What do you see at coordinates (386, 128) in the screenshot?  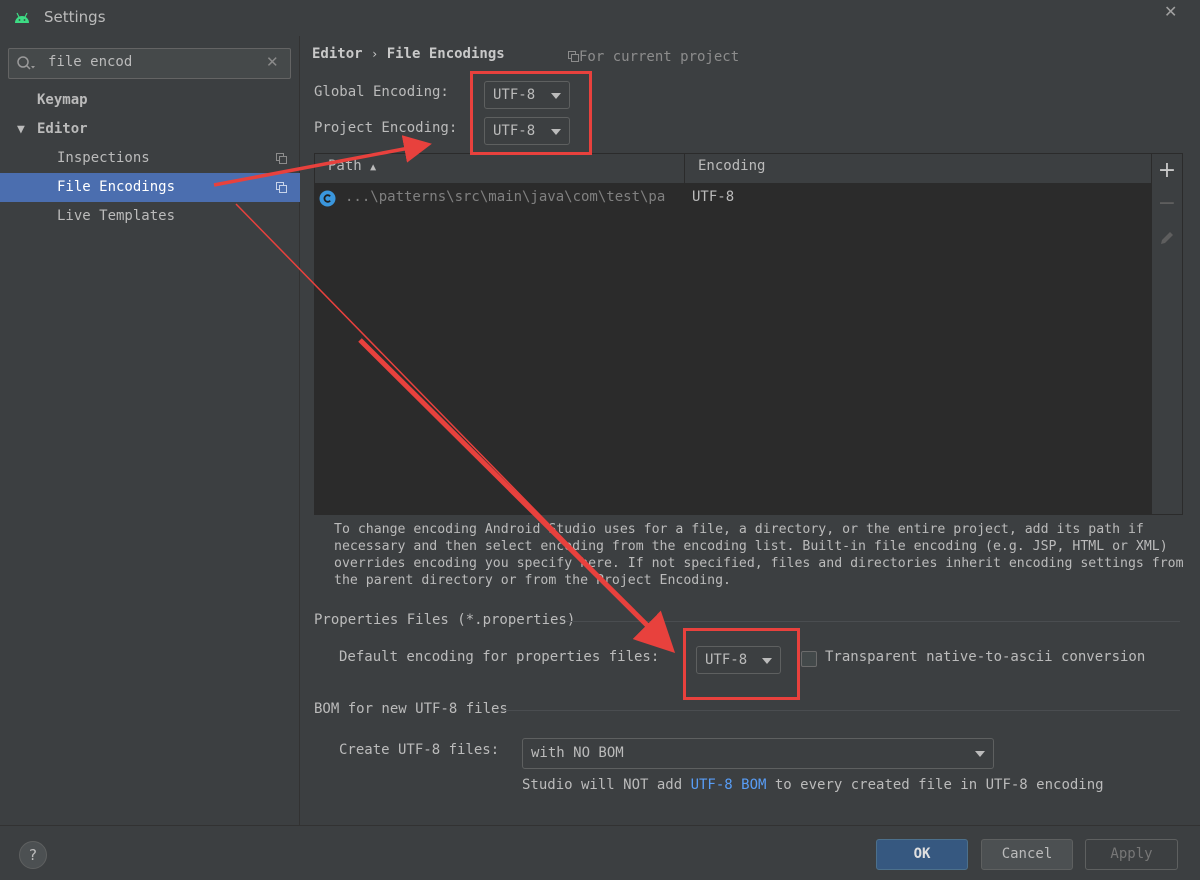 I see `project-encoding-label: Project Encoding:` at bounding box center [386, 128].